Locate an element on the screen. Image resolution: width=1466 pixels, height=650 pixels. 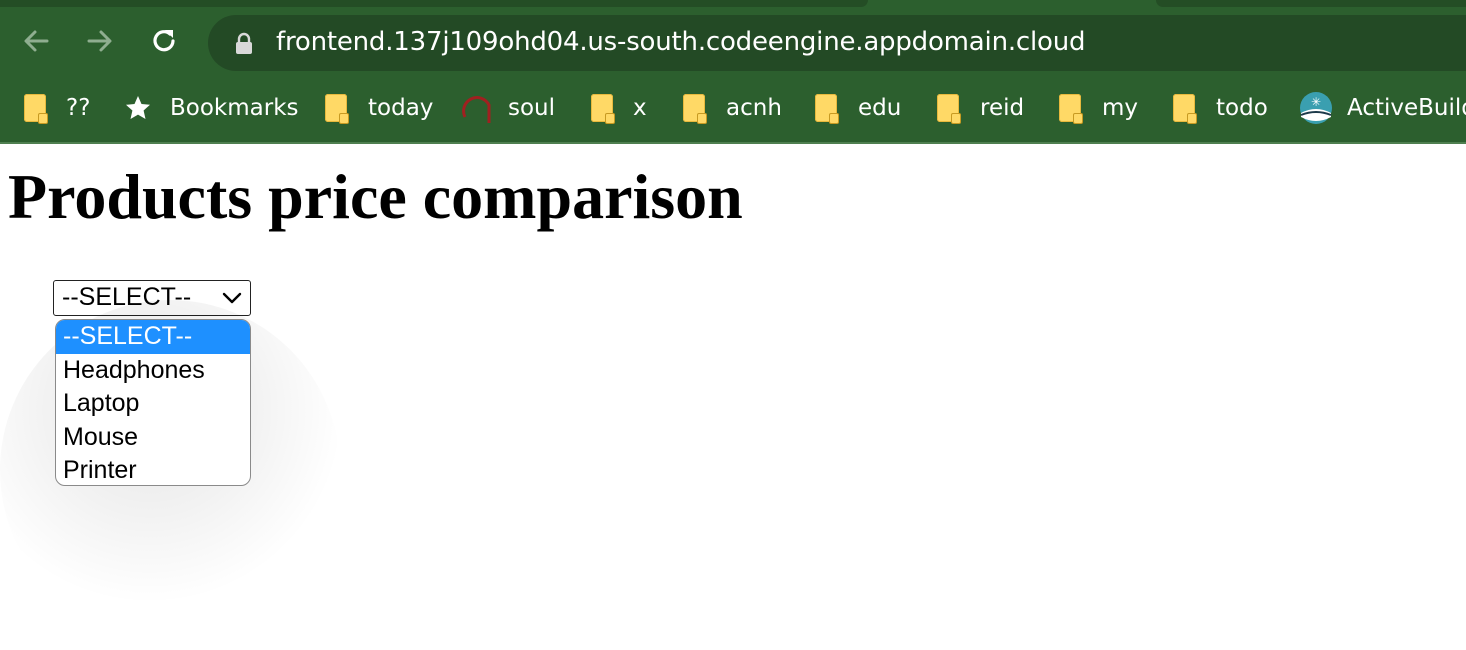
star-icon is located at coordinates (138, 107).